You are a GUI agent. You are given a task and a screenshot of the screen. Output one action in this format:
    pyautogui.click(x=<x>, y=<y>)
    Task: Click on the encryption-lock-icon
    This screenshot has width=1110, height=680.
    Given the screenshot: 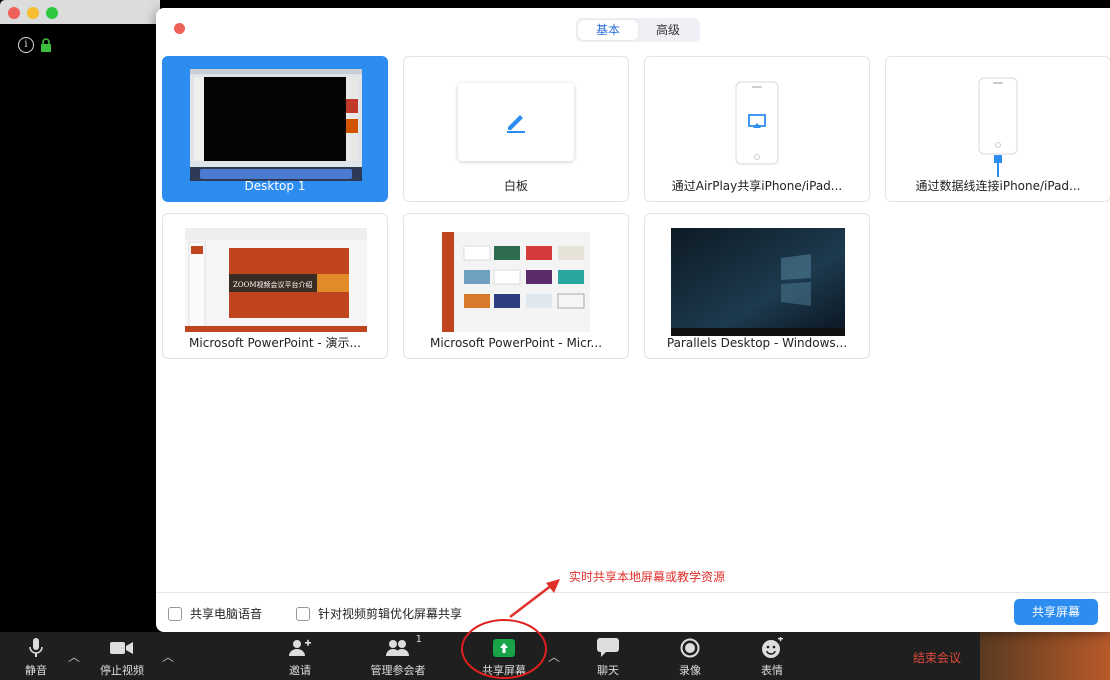 What is the action you would take?
    pyautogui.click(x=46, y=45)
    